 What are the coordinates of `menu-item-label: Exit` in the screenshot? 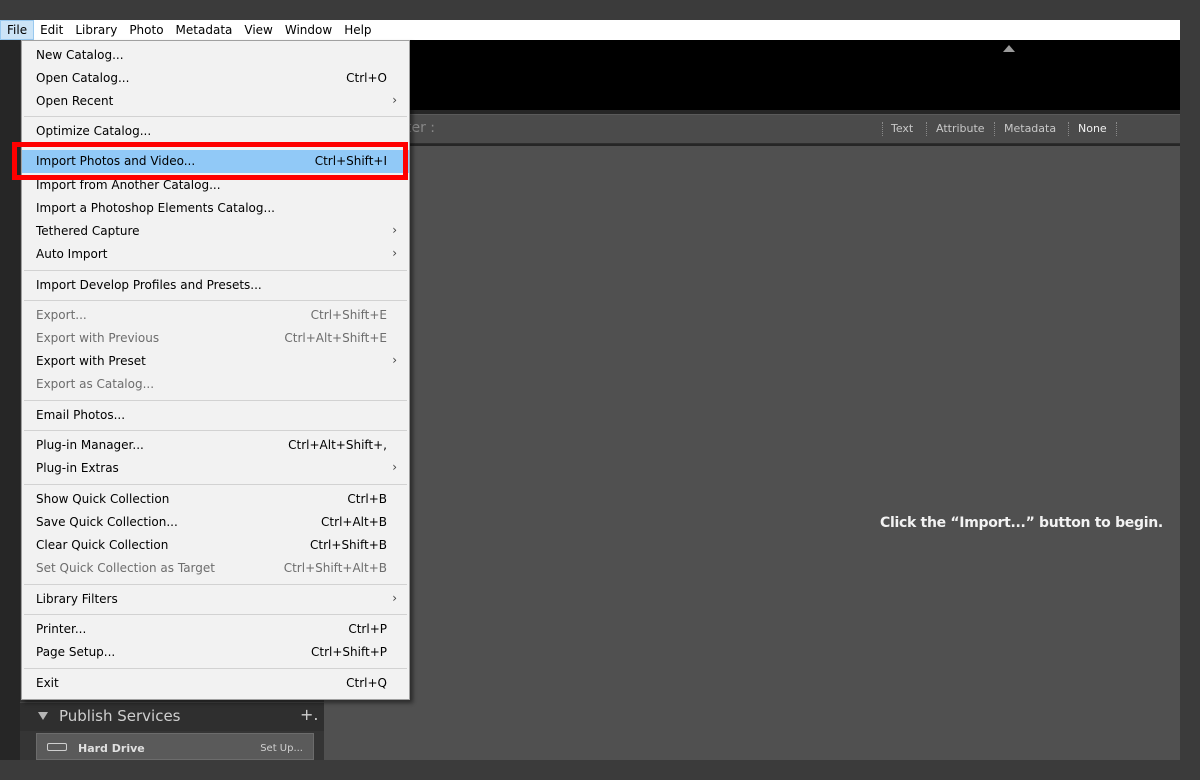 It's located at (47, 683).